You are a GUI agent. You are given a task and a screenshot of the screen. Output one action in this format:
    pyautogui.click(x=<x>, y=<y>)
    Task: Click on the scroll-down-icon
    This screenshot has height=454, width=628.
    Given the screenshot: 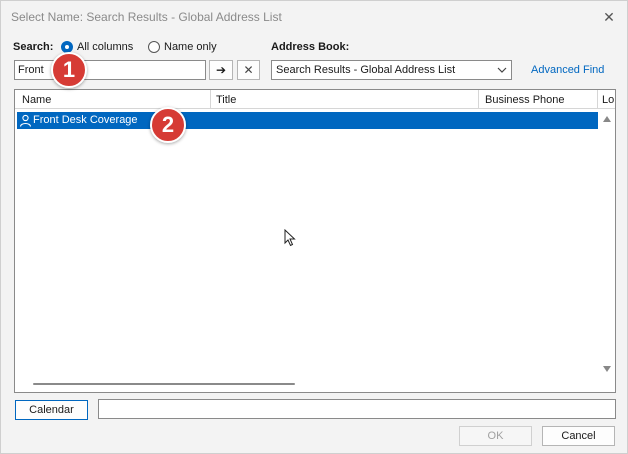 What is the action you would take?
    pyautogui.click(x=607, y=369)
    